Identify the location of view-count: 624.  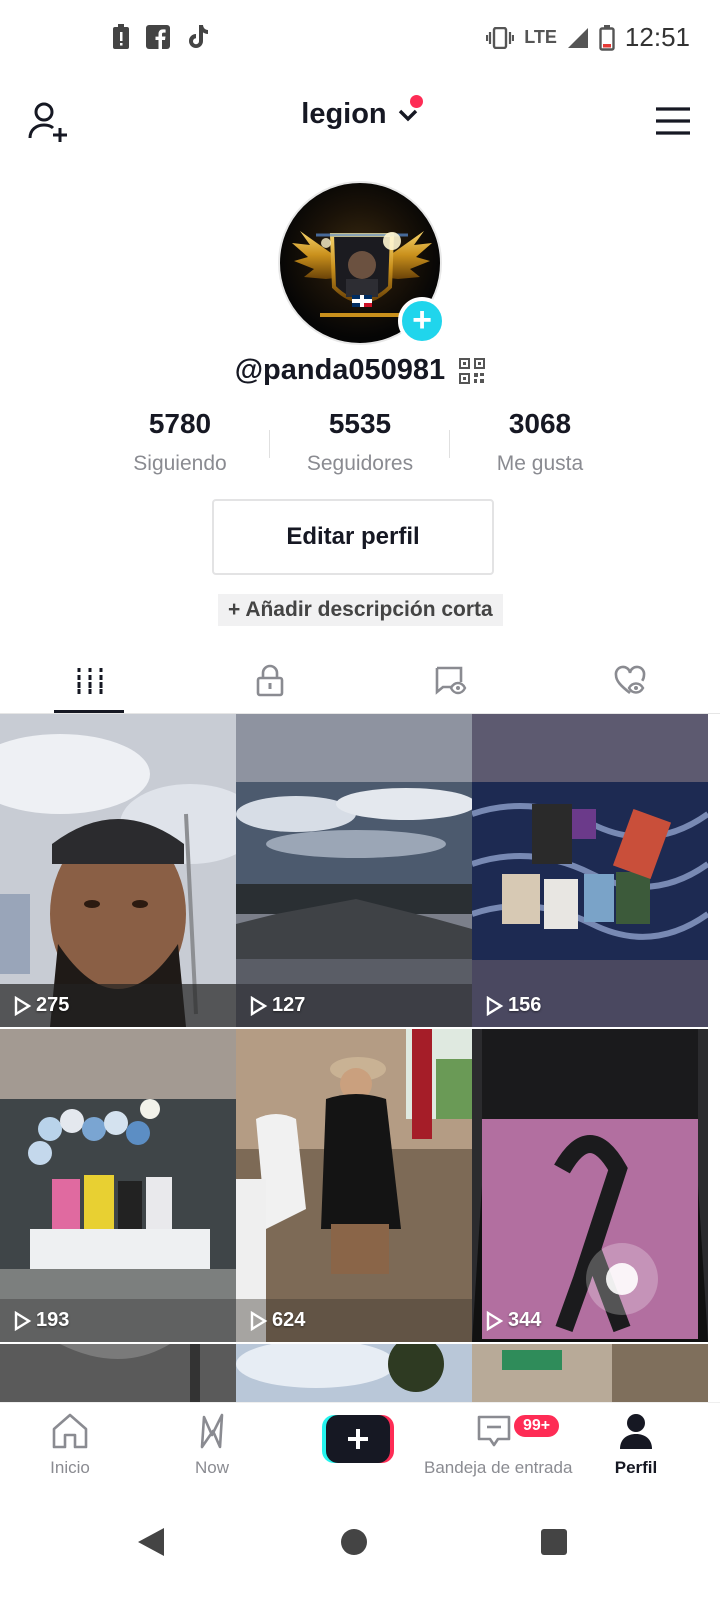
(276, 1320).